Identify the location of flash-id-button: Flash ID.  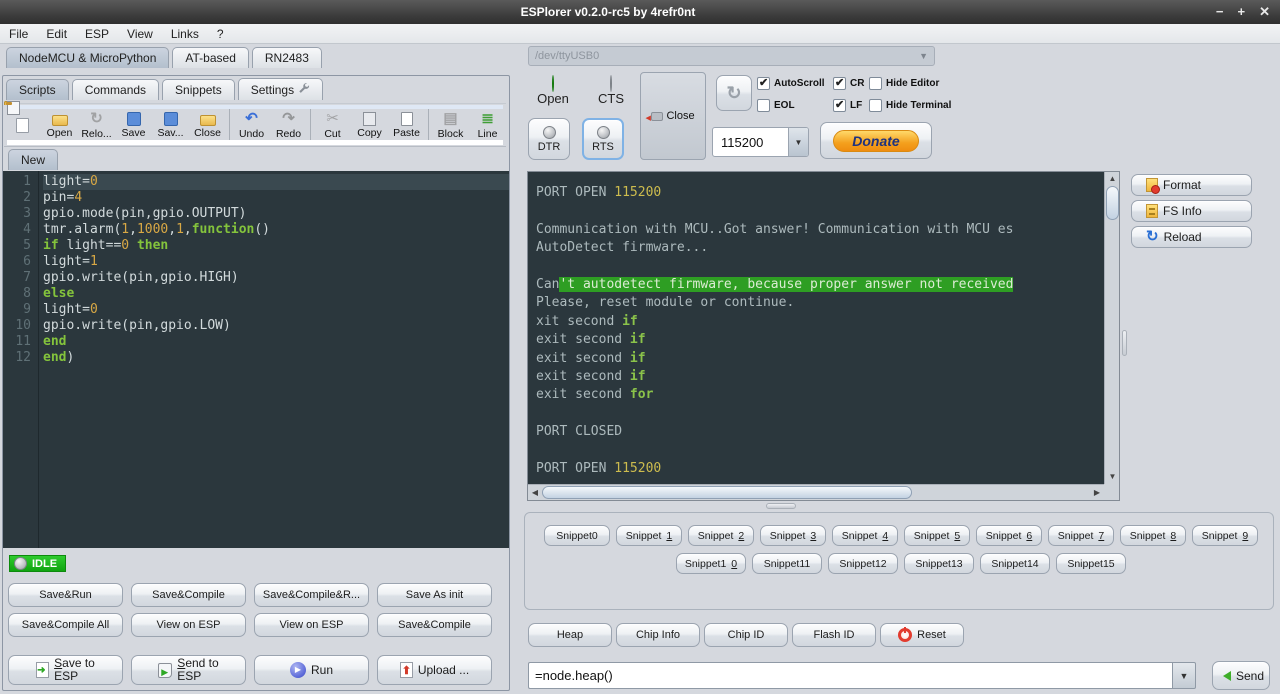
(834, 635).